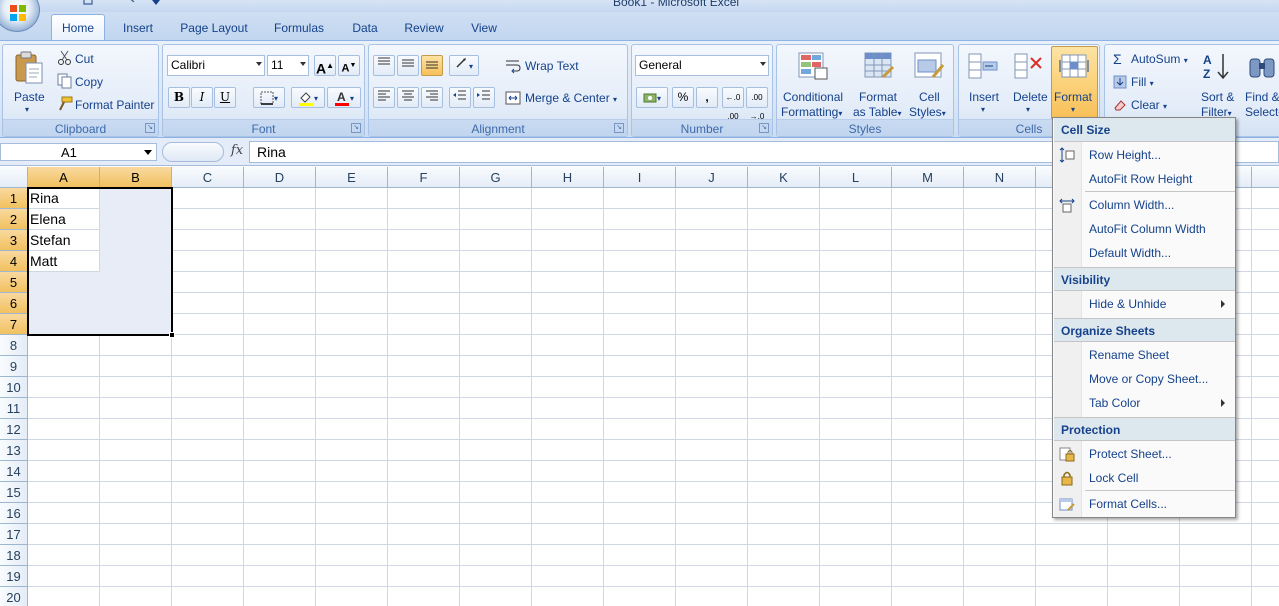  I want to click on row-header-1: 1, so click(14, 198).